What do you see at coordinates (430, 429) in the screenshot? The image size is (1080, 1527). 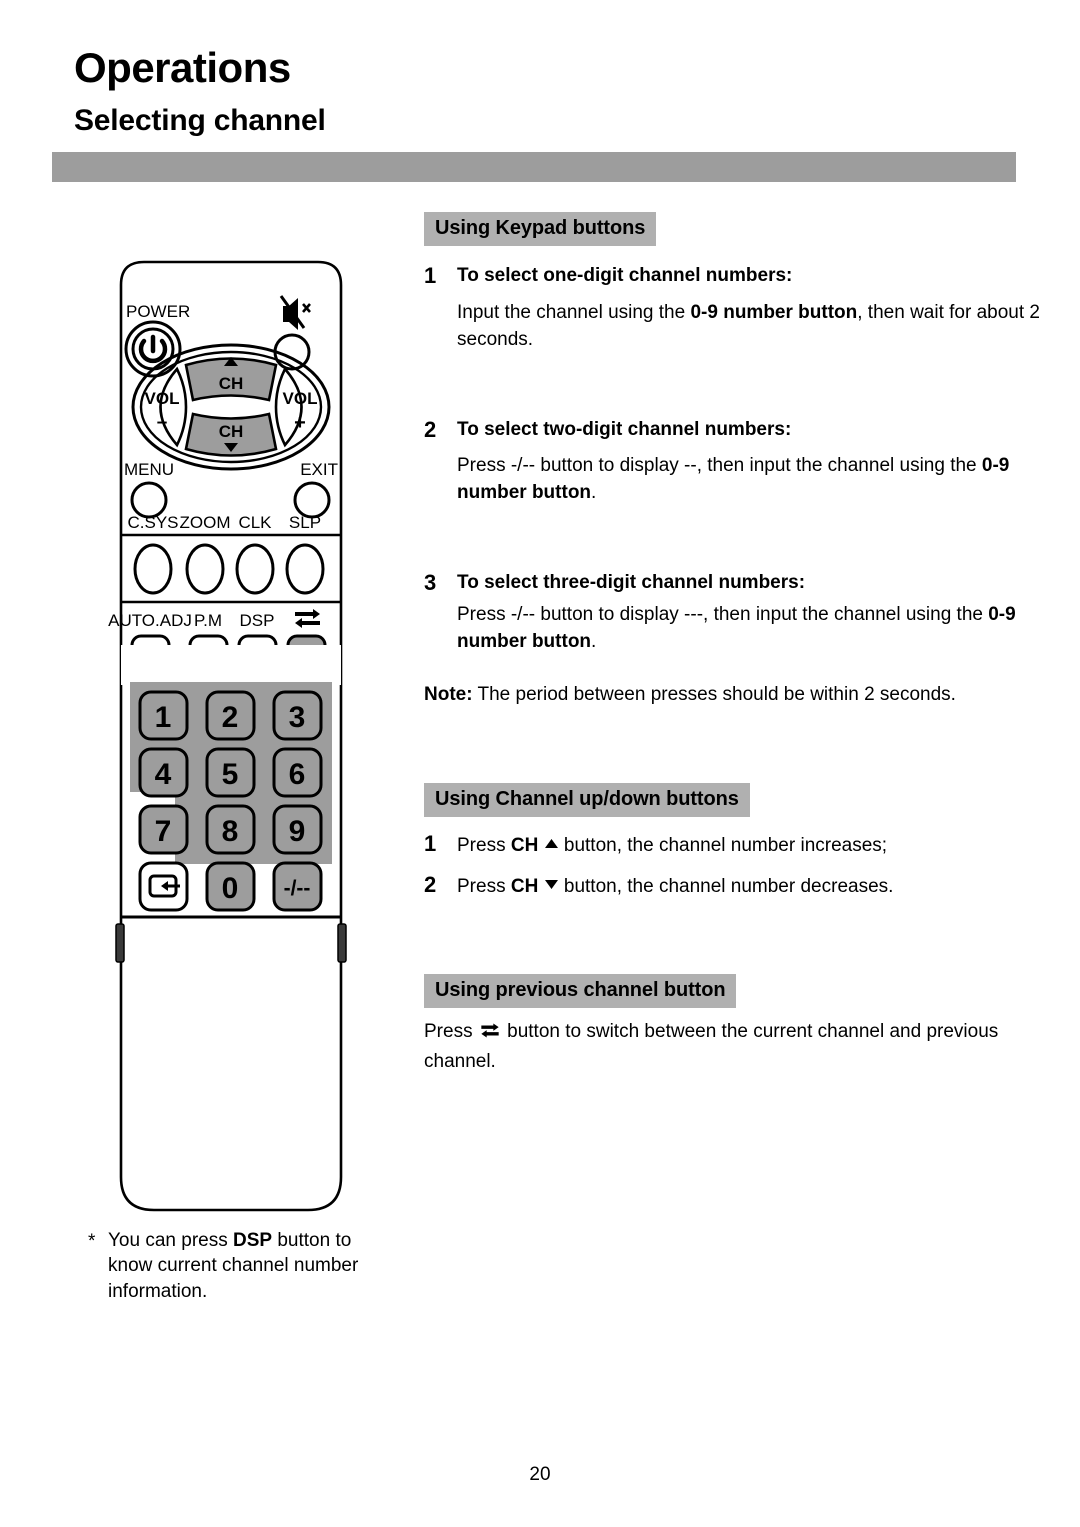 I see `keypad-step-2-number: 2` at bounding box center [430, 429].